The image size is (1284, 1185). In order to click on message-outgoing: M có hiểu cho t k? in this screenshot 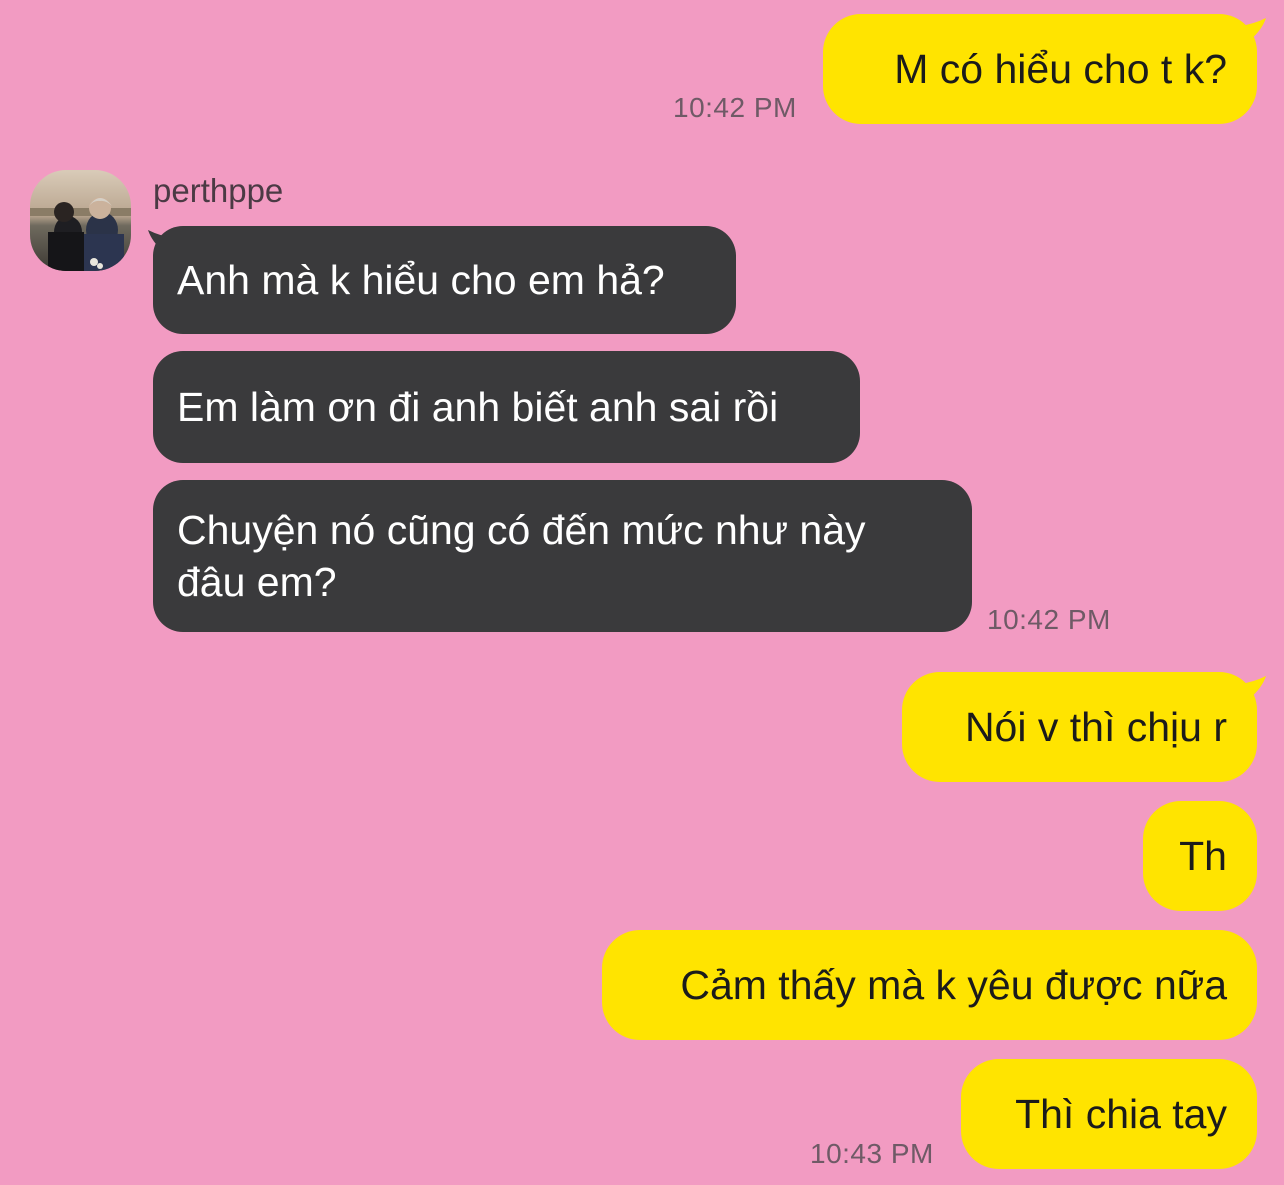, I will do `click(1040, 69)`.